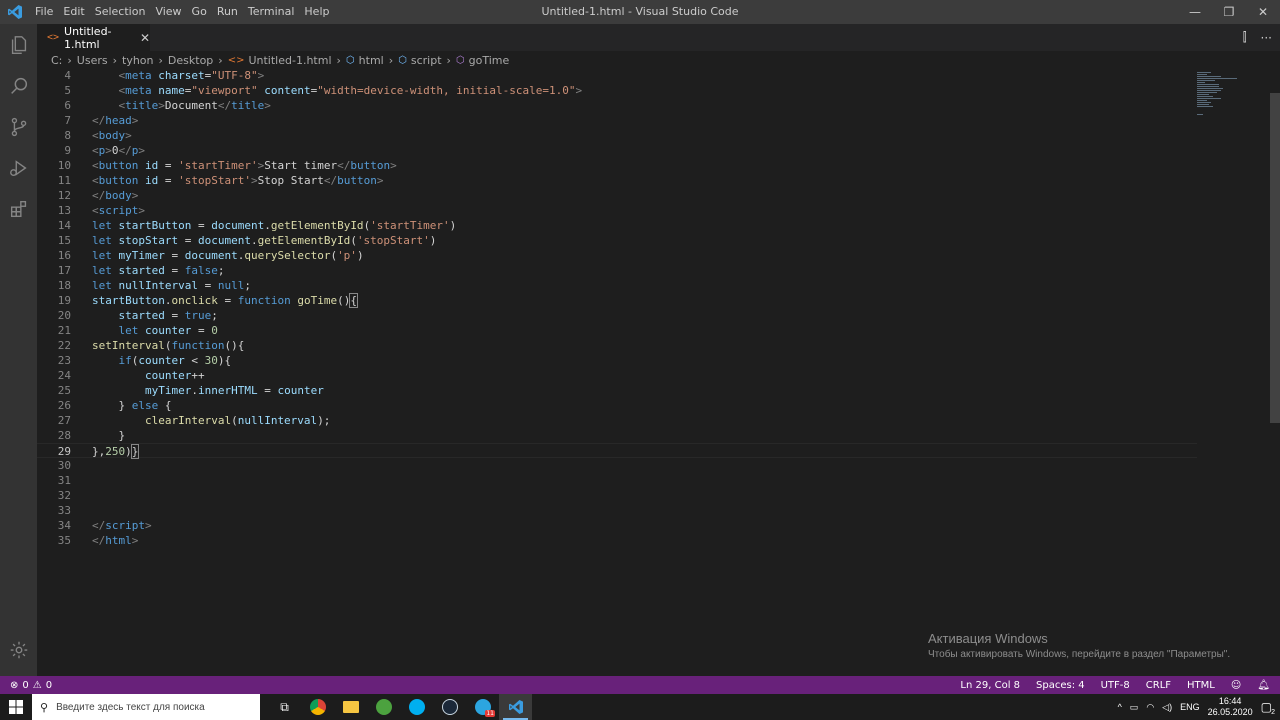 Image resolution: width=1280 pixels, height=720 pixels. I want to click on menu-run: Run, so click(227, 12).